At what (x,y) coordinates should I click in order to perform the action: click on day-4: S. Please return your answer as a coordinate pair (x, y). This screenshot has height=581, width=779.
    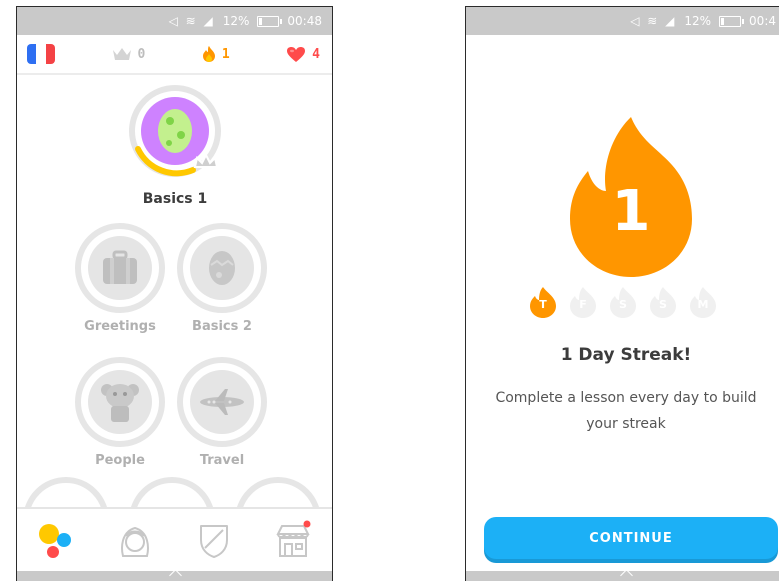
    Looking at the image, I should click on (663, 302).